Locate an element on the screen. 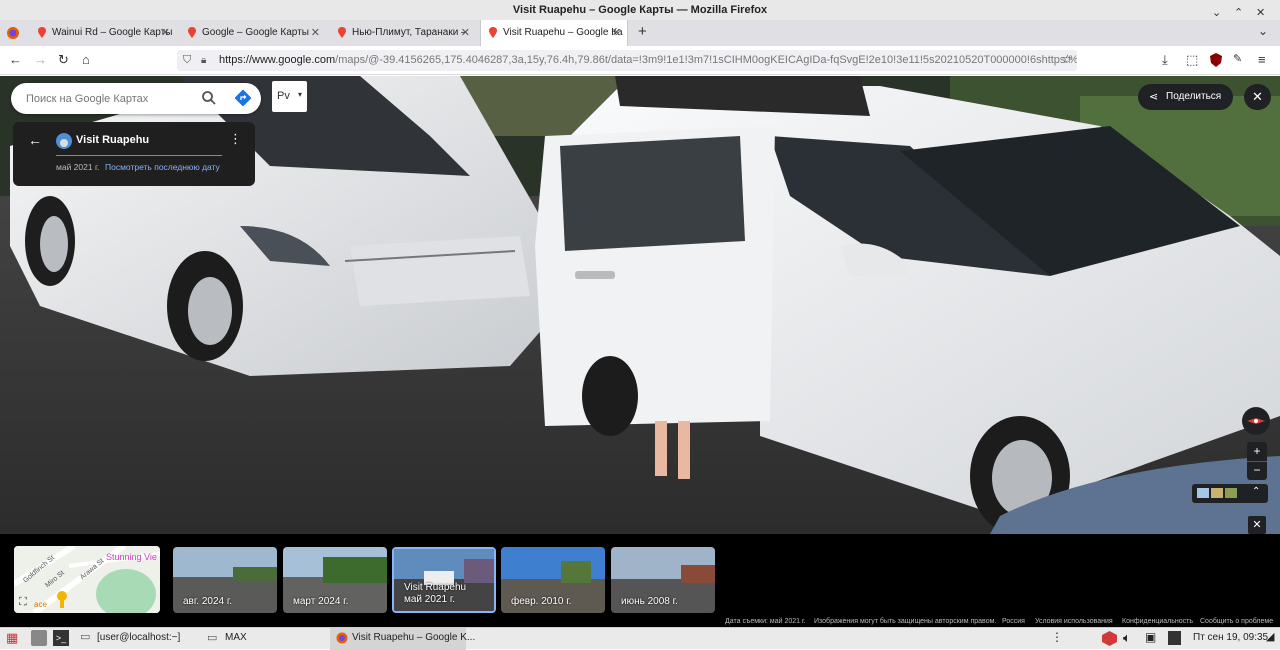 The image size is (1280, 650). timeline-card-mar-2024: март 2024 г. is located at coordinates (335, 580).